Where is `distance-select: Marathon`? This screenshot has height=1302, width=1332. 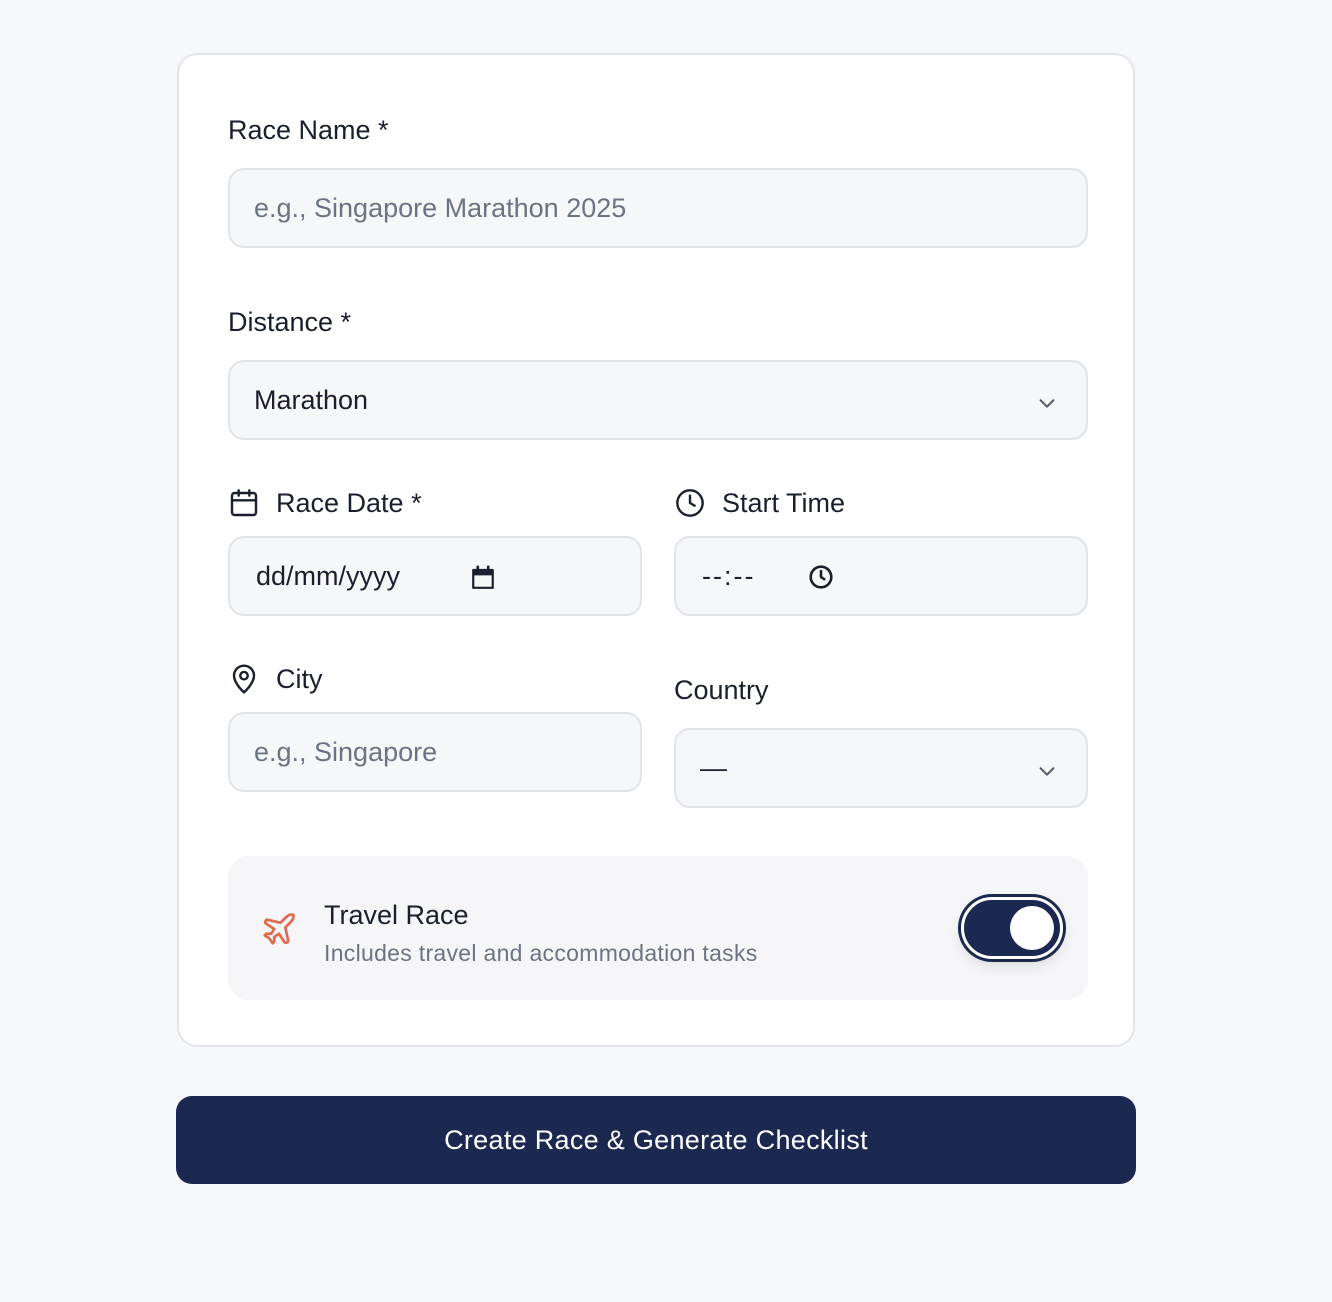 distance-select: Marathon is located at coordinates (658, 400).